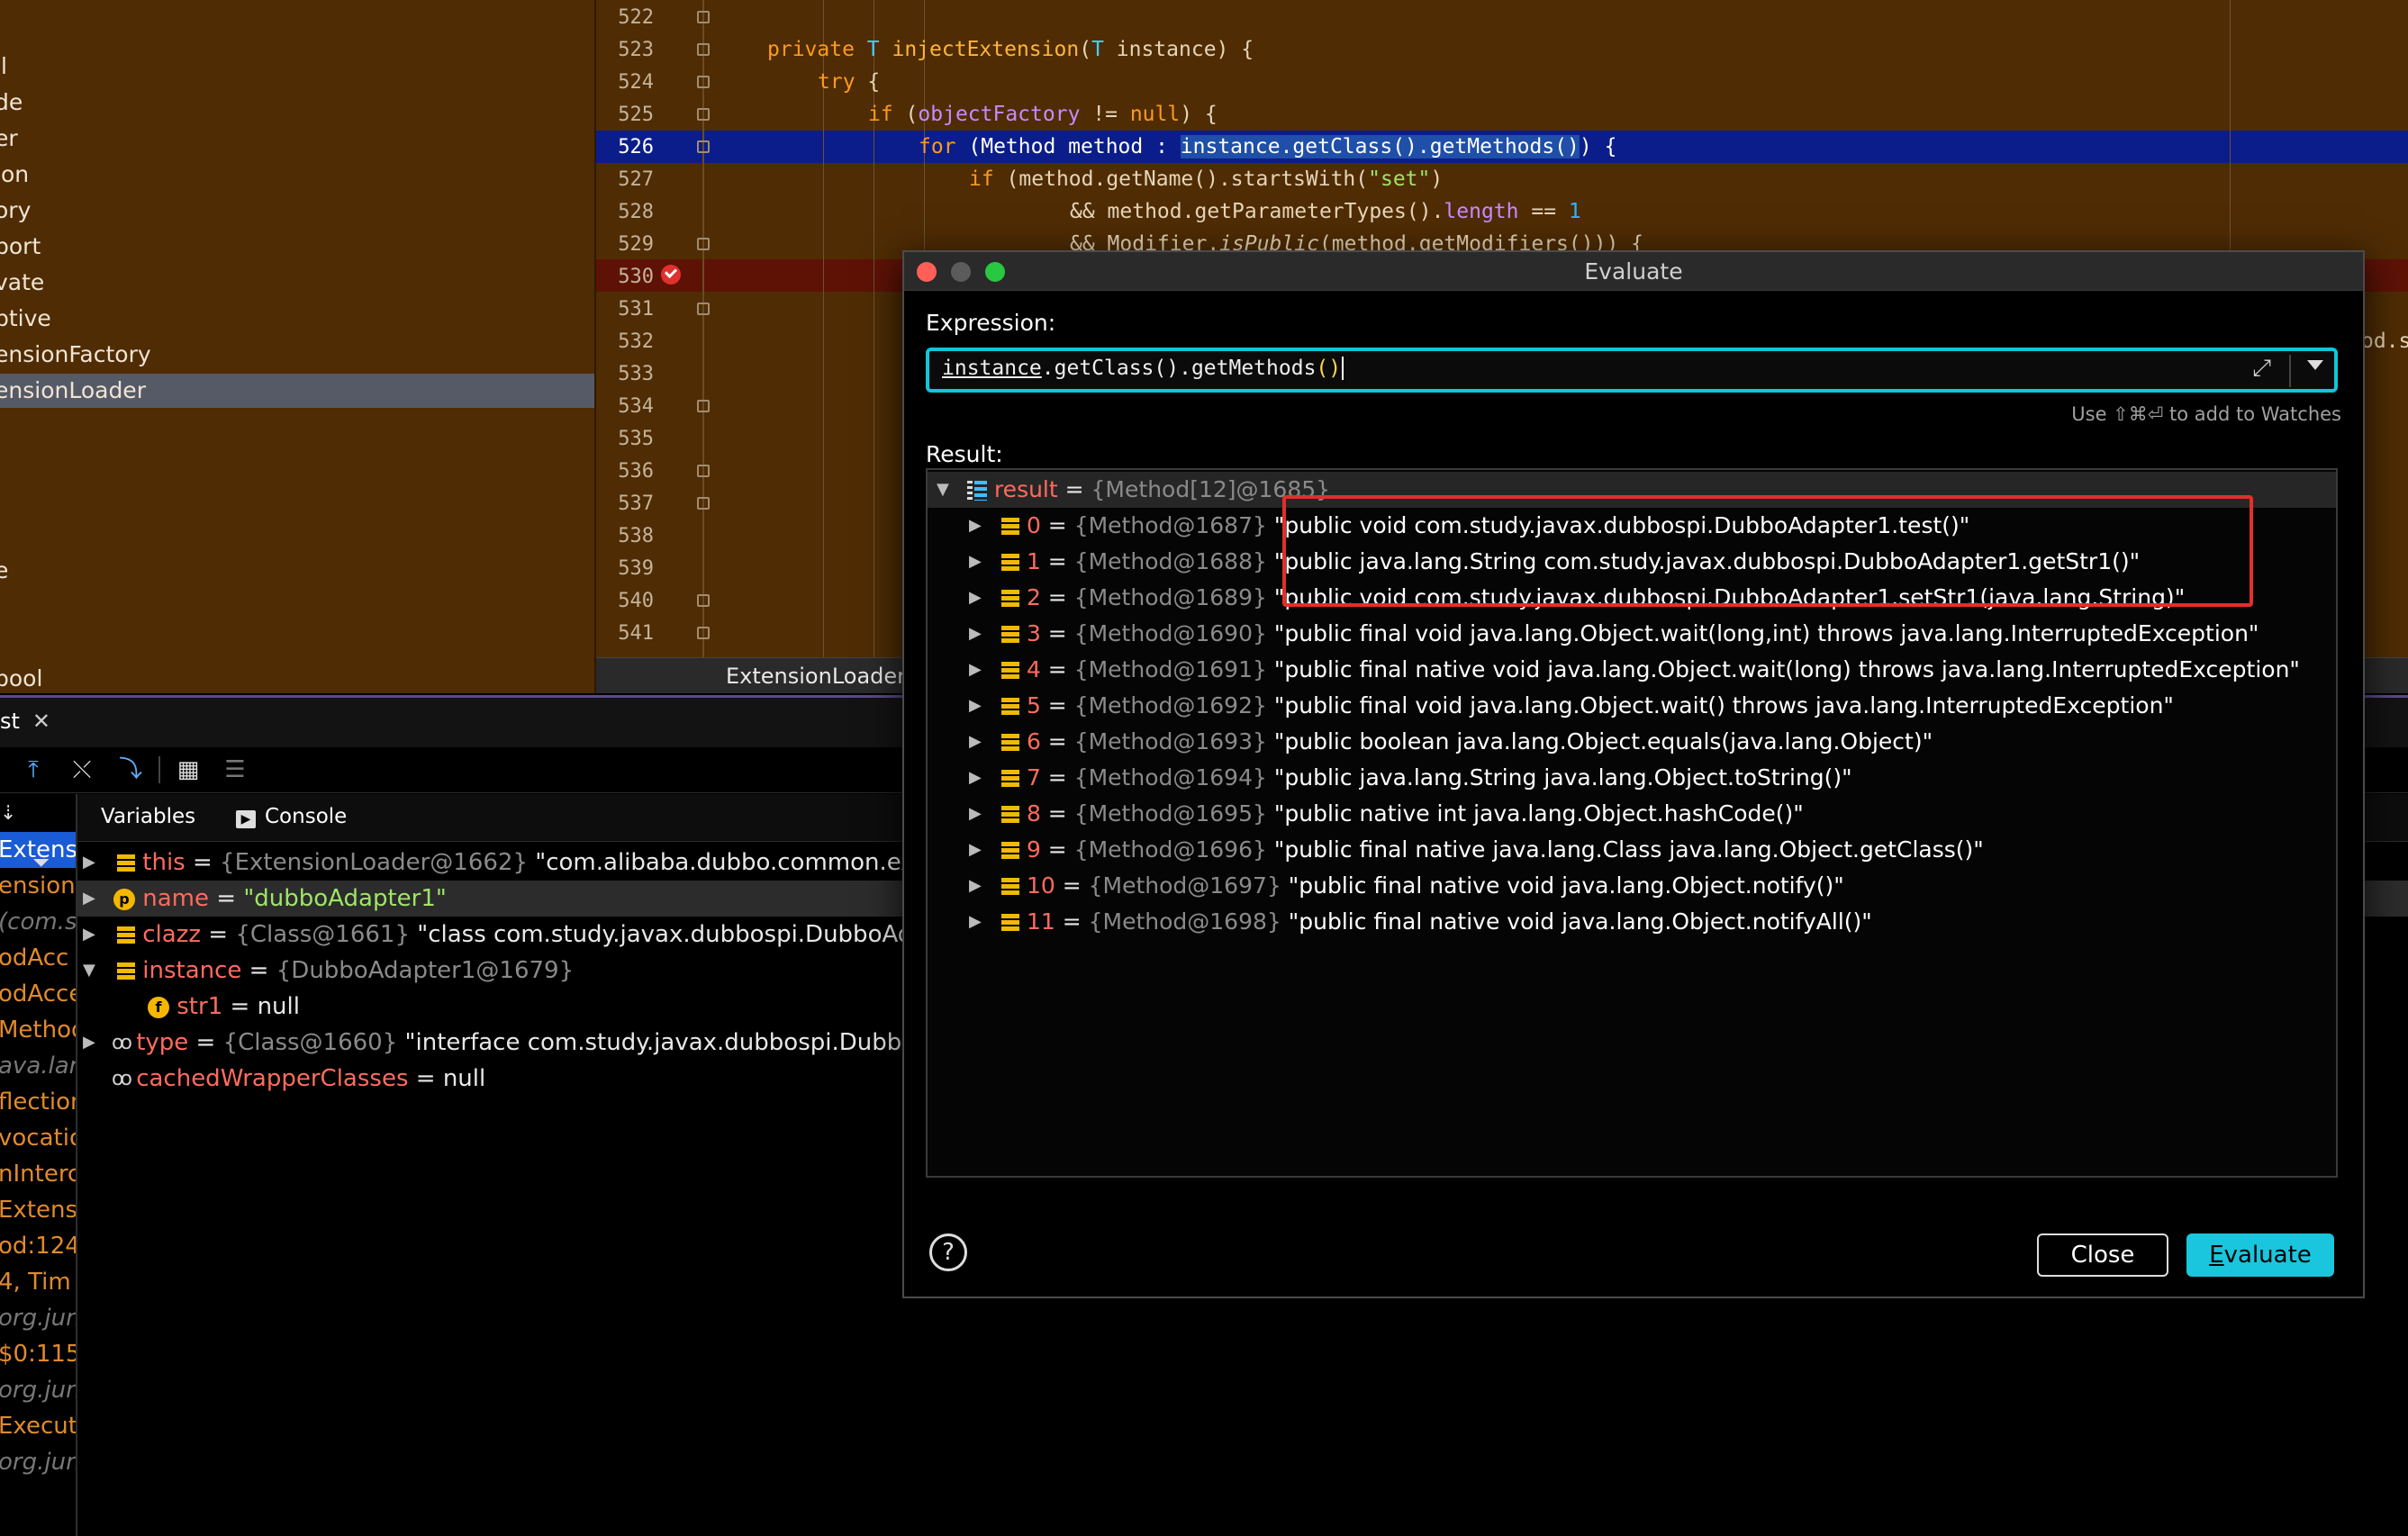 The image size is (2408, 1536). Describe the element at coordinates (82, 769) in the screenshot. I see `drop-frame-icon: ⤬` at that location.